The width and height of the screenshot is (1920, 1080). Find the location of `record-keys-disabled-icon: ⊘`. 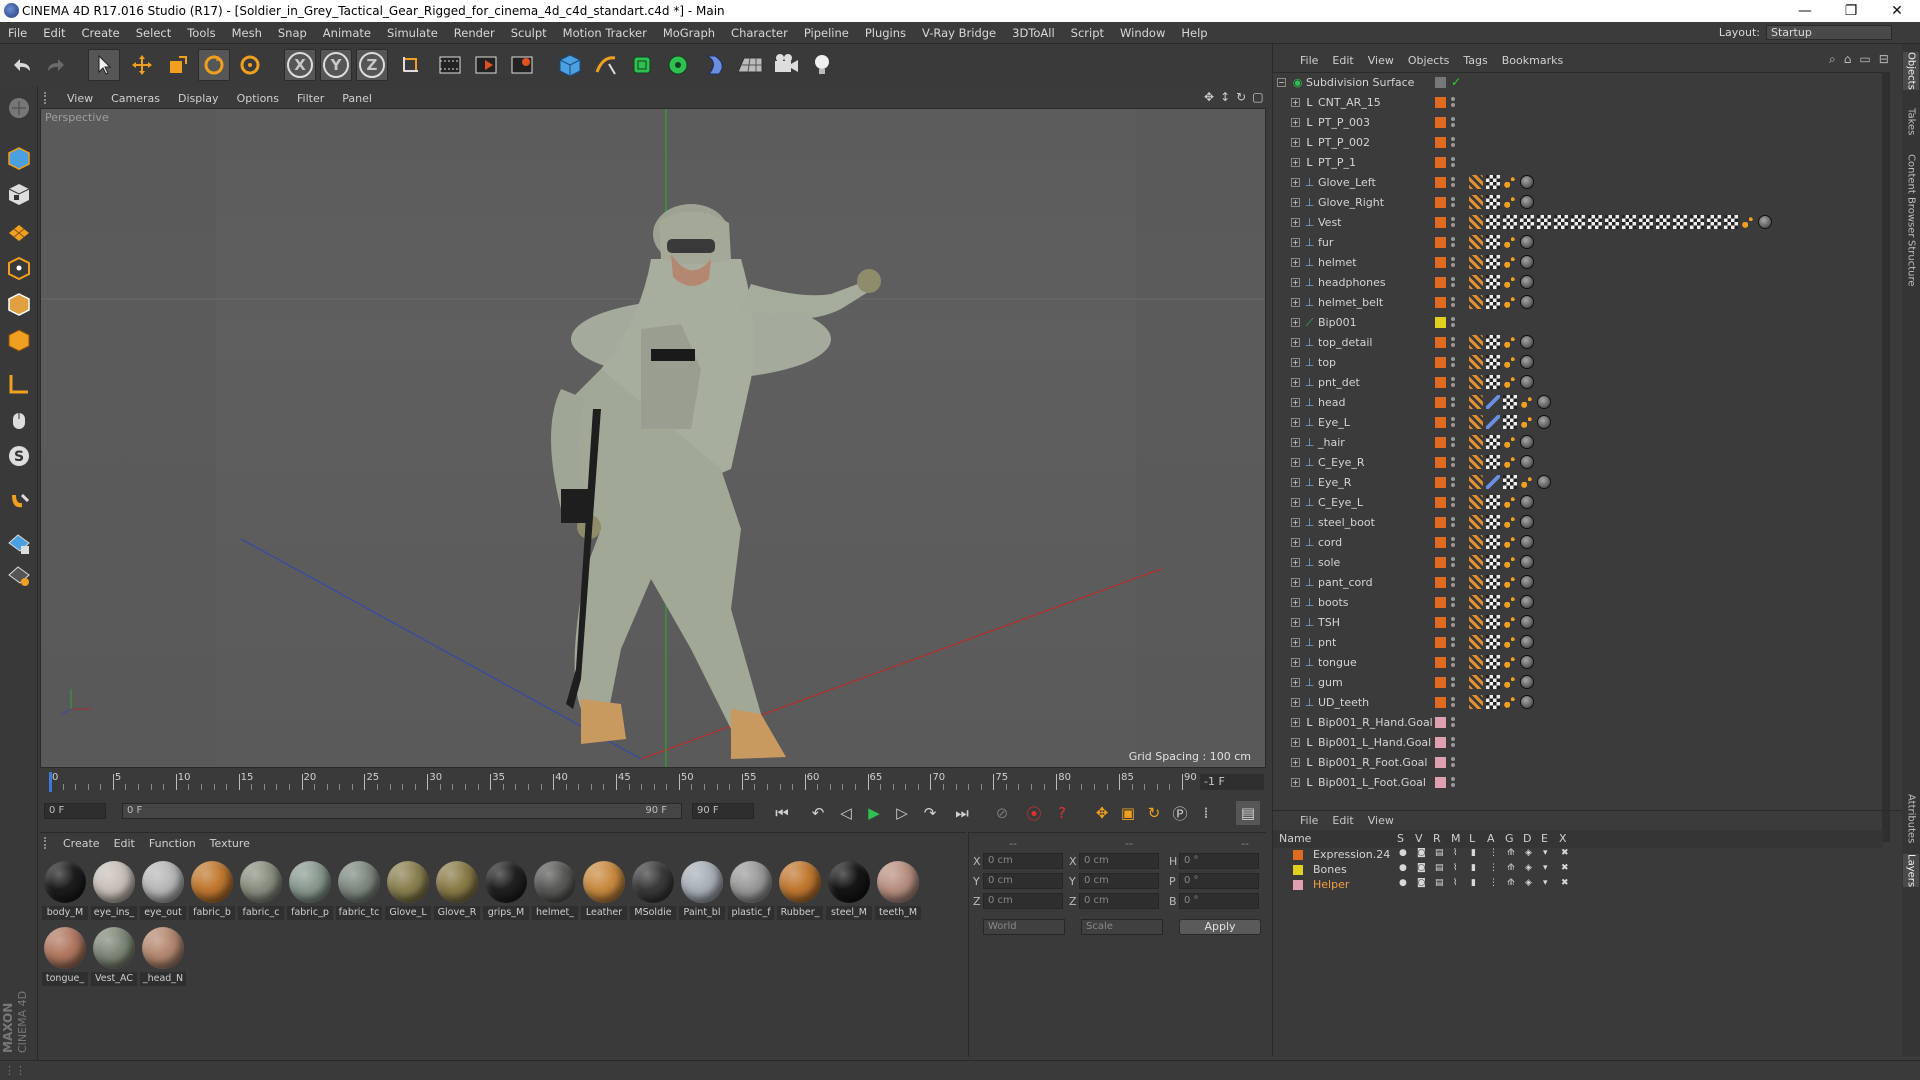

record-keys-disabled-icon: ⊘ is located at coordinates (1002, 813).